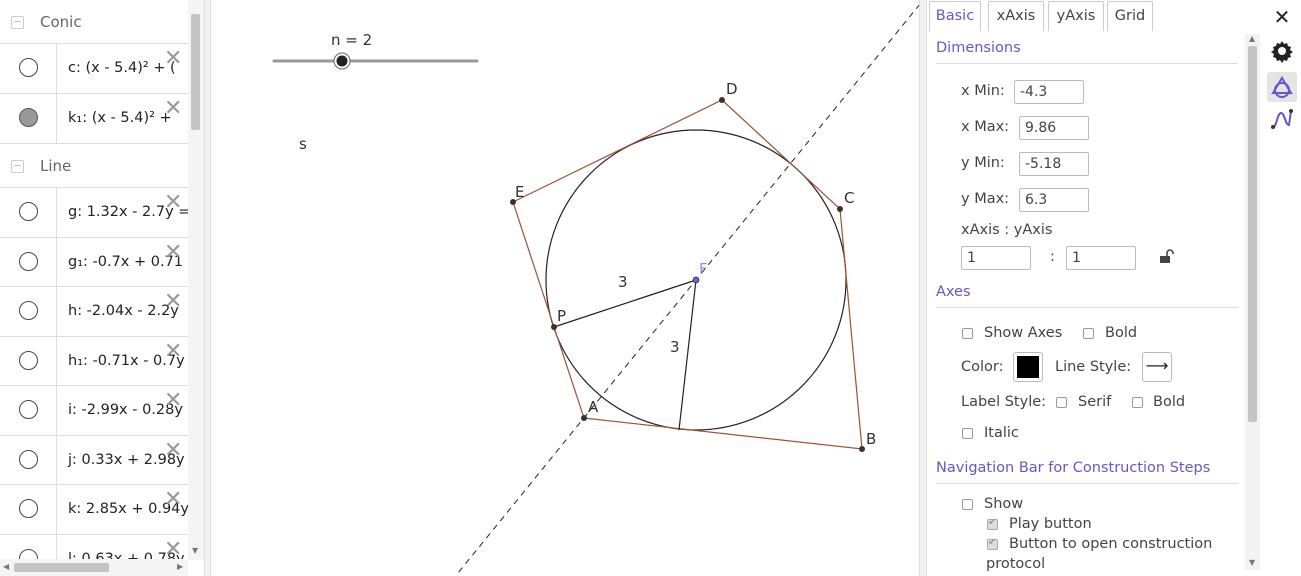 This screenshot has height=576, width=1301. What do you see at coordinates (1023, 333) in the screenshot?
I see `show-axes-label: Show Axes` at bounding box center [1023, 333].